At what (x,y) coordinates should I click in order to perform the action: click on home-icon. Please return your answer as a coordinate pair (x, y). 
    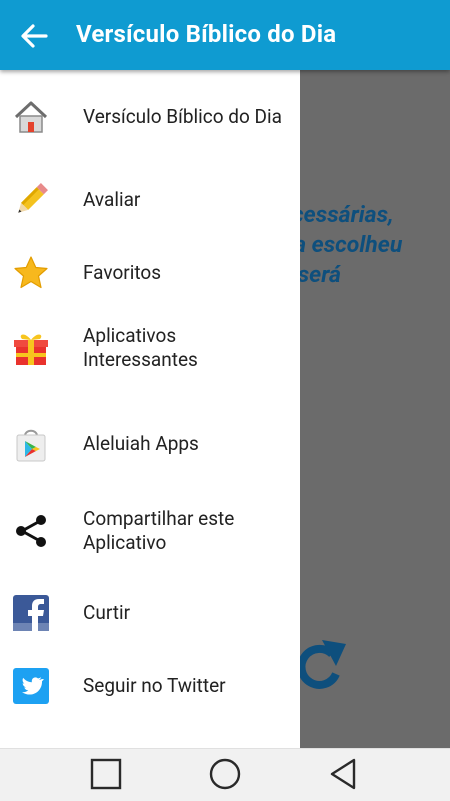
    Looking at the image, I should click on (31, 117).